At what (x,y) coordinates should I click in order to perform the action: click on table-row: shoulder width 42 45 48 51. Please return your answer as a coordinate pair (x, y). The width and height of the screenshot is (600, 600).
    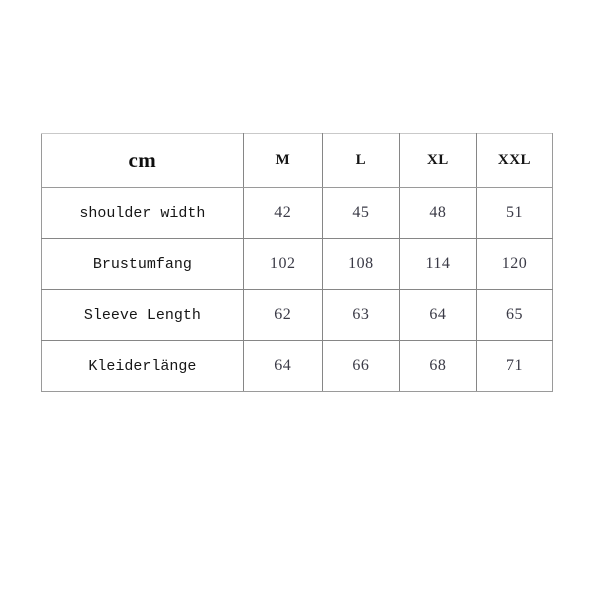
    Looking at the image, I should click on (297, 213).